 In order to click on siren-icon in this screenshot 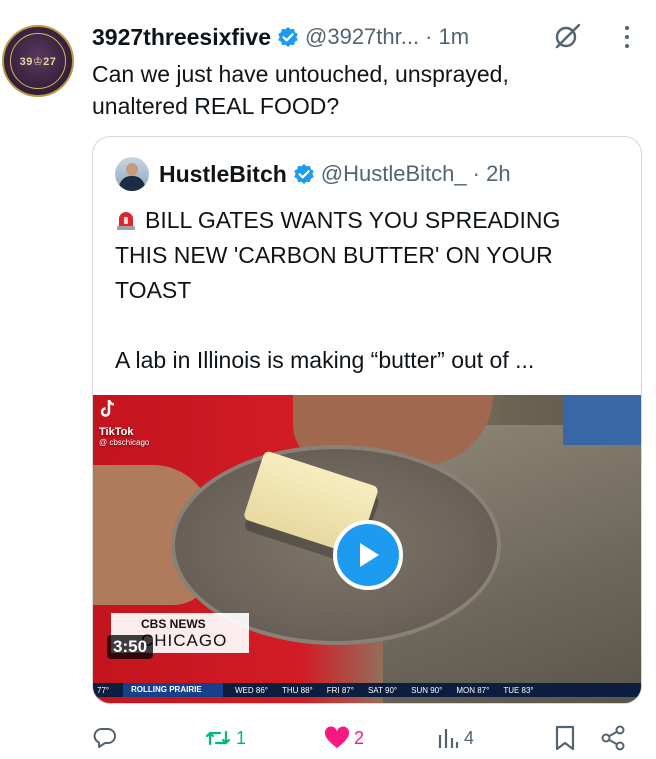, I will do `click(126, 218)`.